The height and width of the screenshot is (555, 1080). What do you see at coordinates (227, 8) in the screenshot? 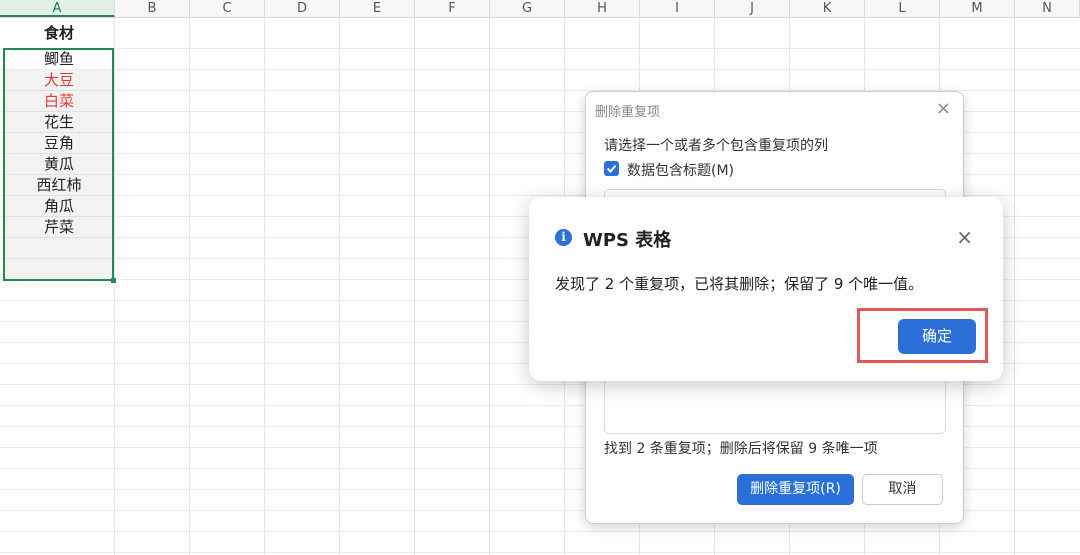
I see `column-header-c: C` at bounding box center [227, 8].